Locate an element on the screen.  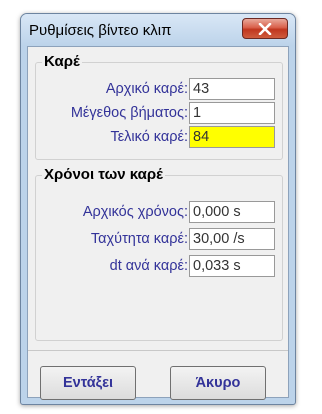
end-frame-label: Τελικό καρέ: is located at coordinates (149, 137).